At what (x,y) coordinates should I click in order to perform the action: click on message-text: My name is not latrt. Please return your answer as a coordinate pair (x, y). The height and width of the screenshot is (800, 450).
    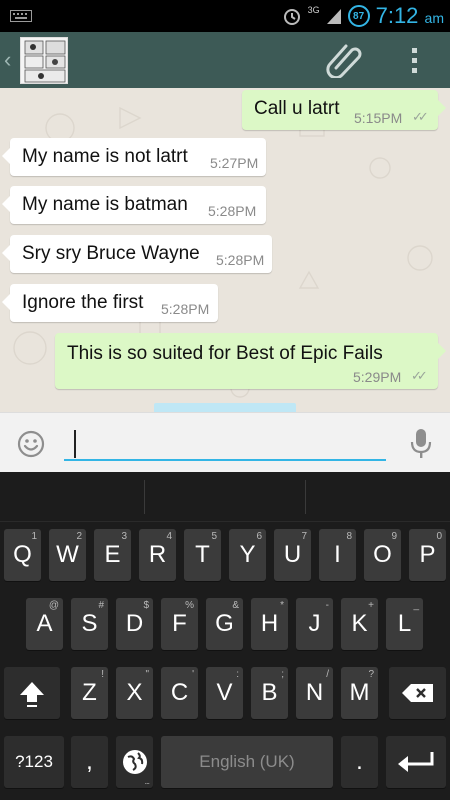
    Looking at the image, I should click on (105, 156).